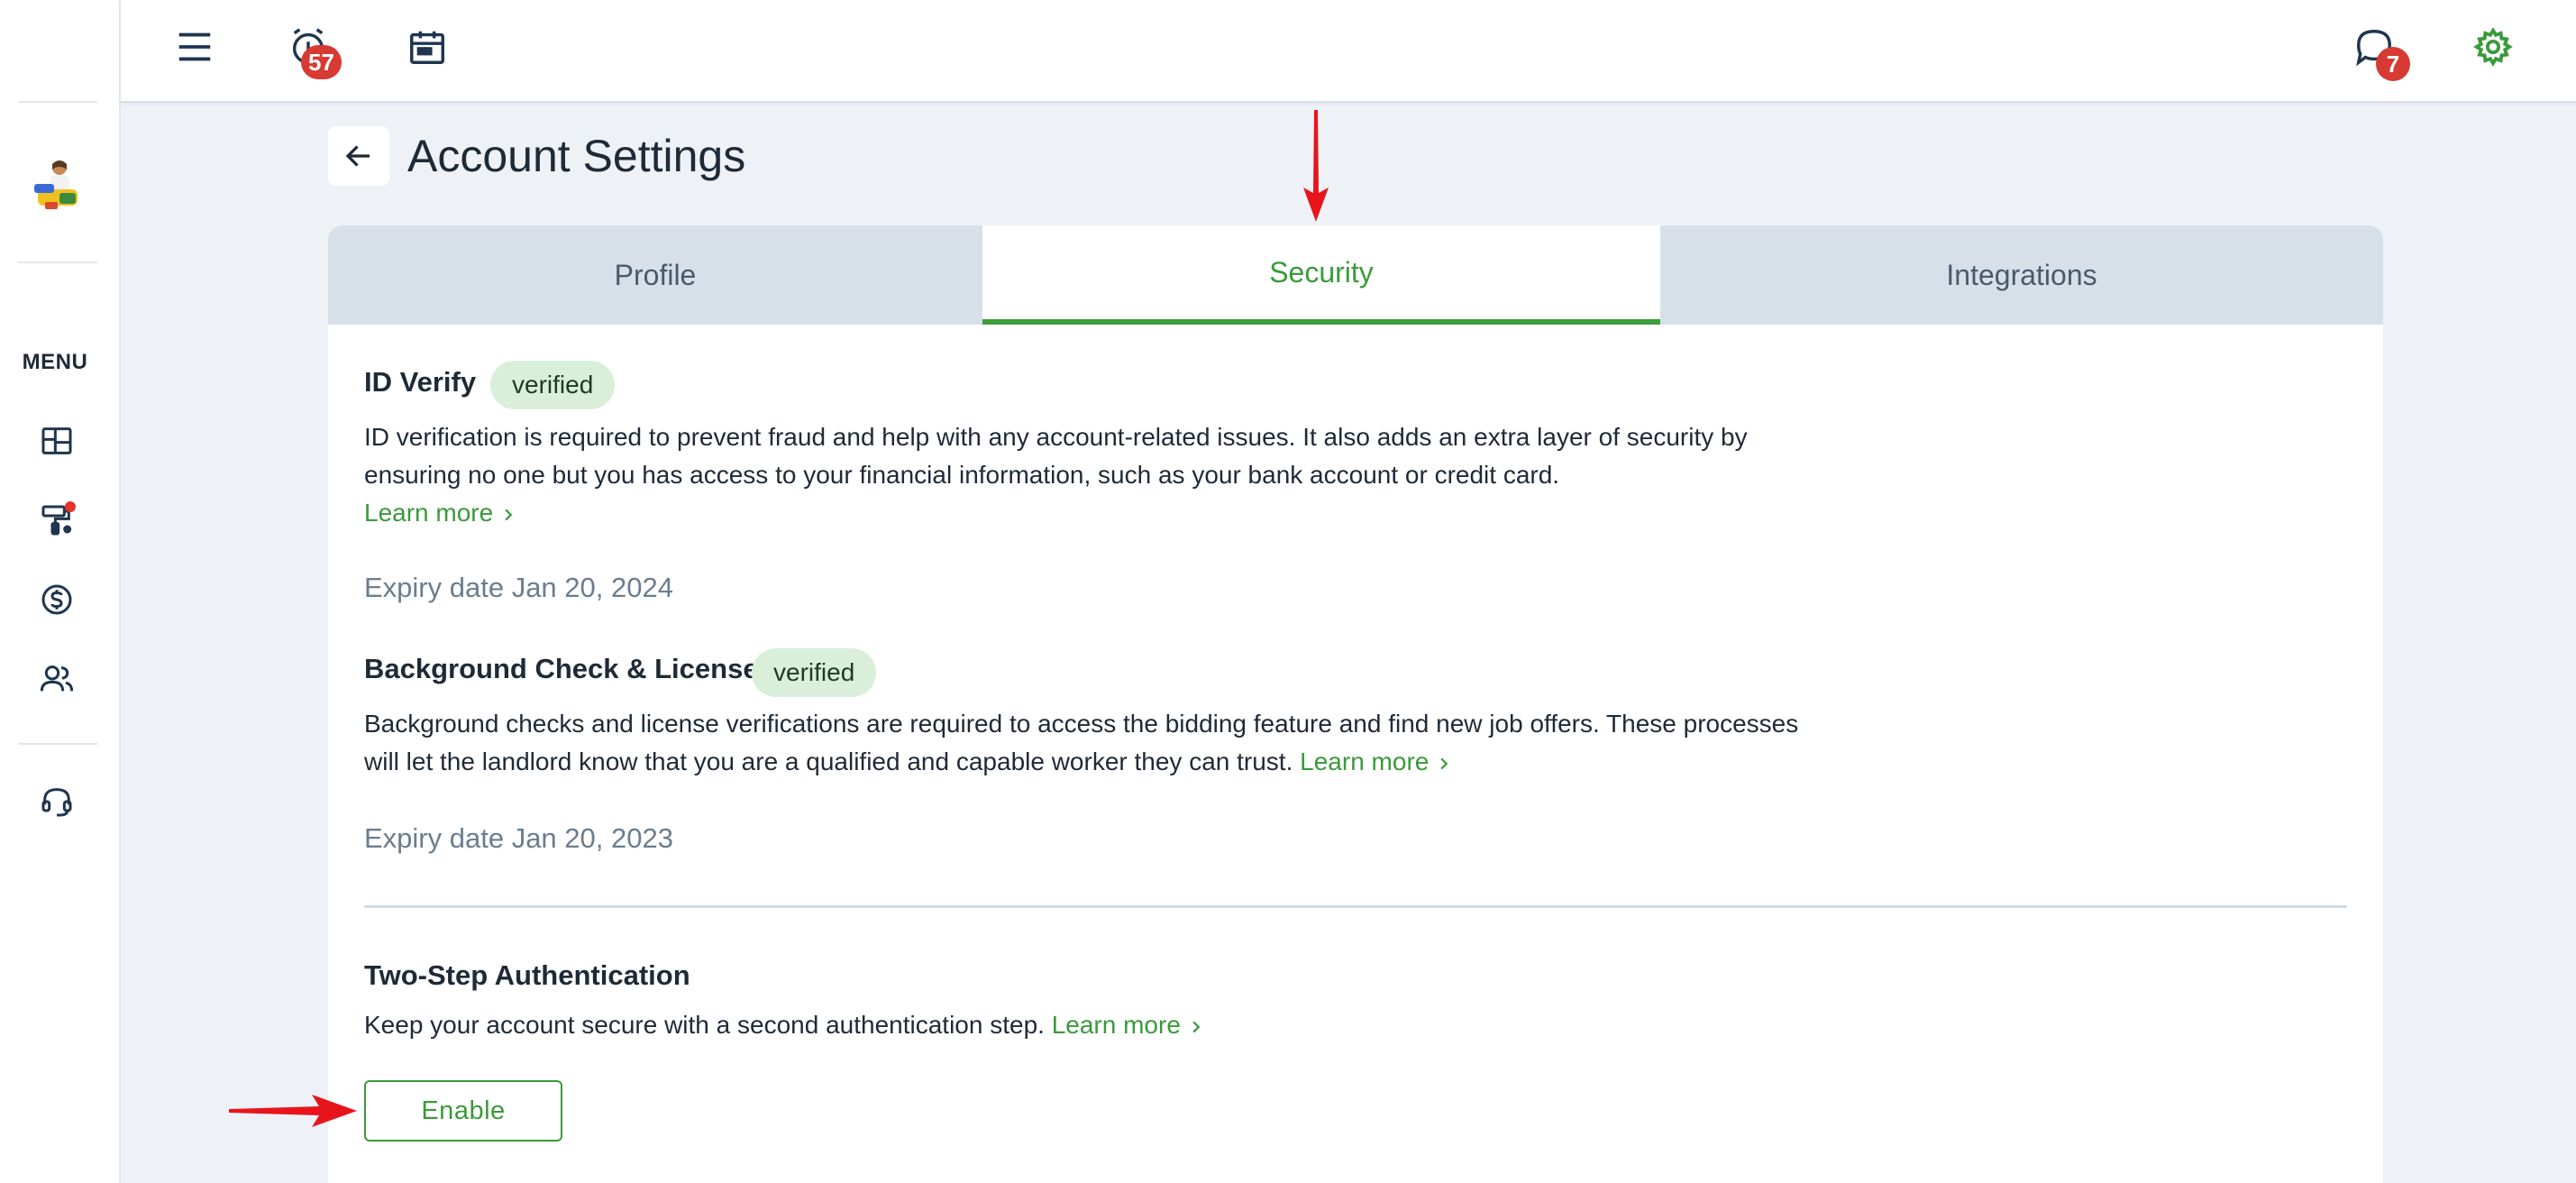 The height and width of the screenshot is (1183, 2576). I want to click on enable-two-step-button: Enable, so click(463, 1111).